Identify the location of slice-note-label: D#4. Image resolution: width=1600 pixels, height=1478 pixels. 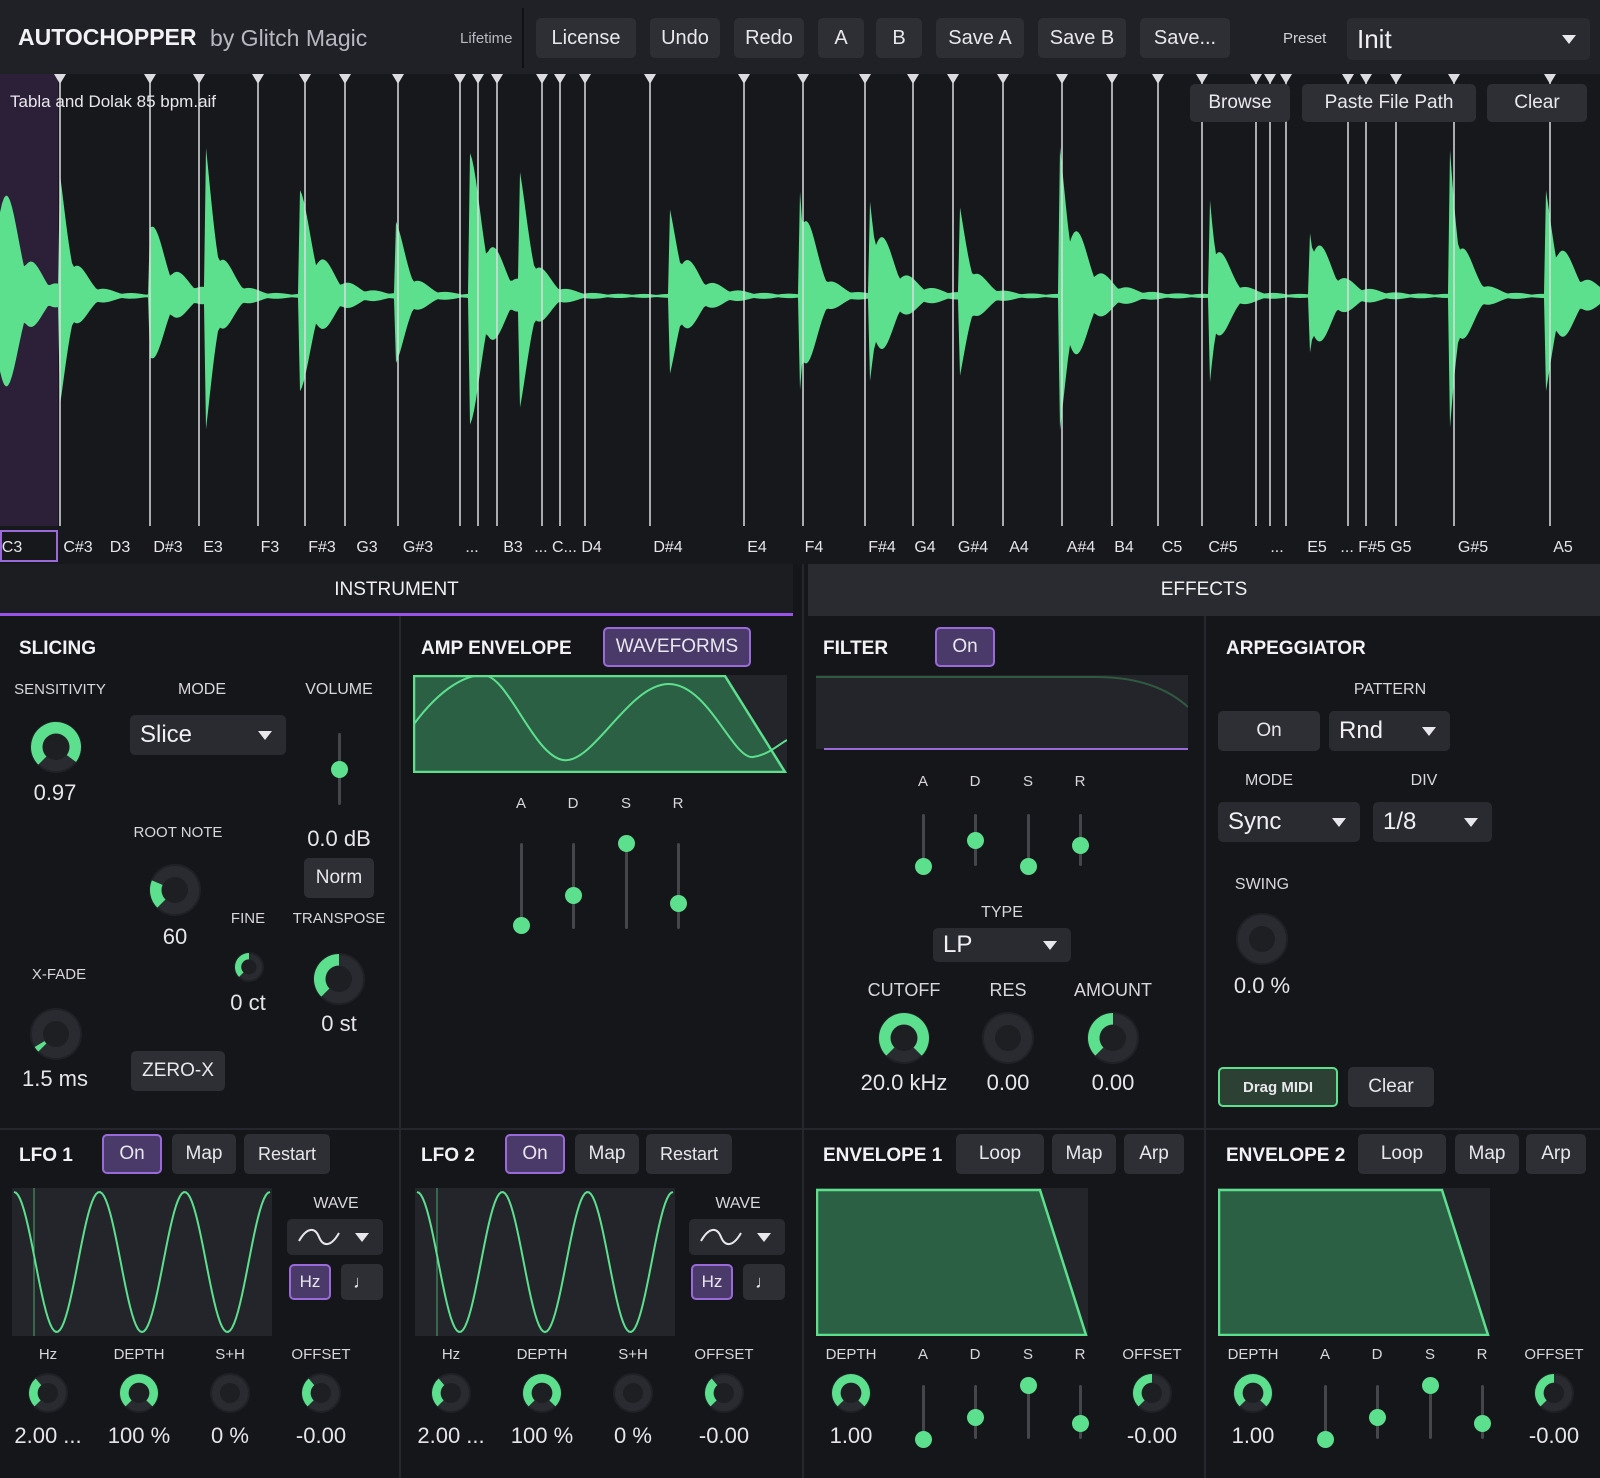
(667, 547).